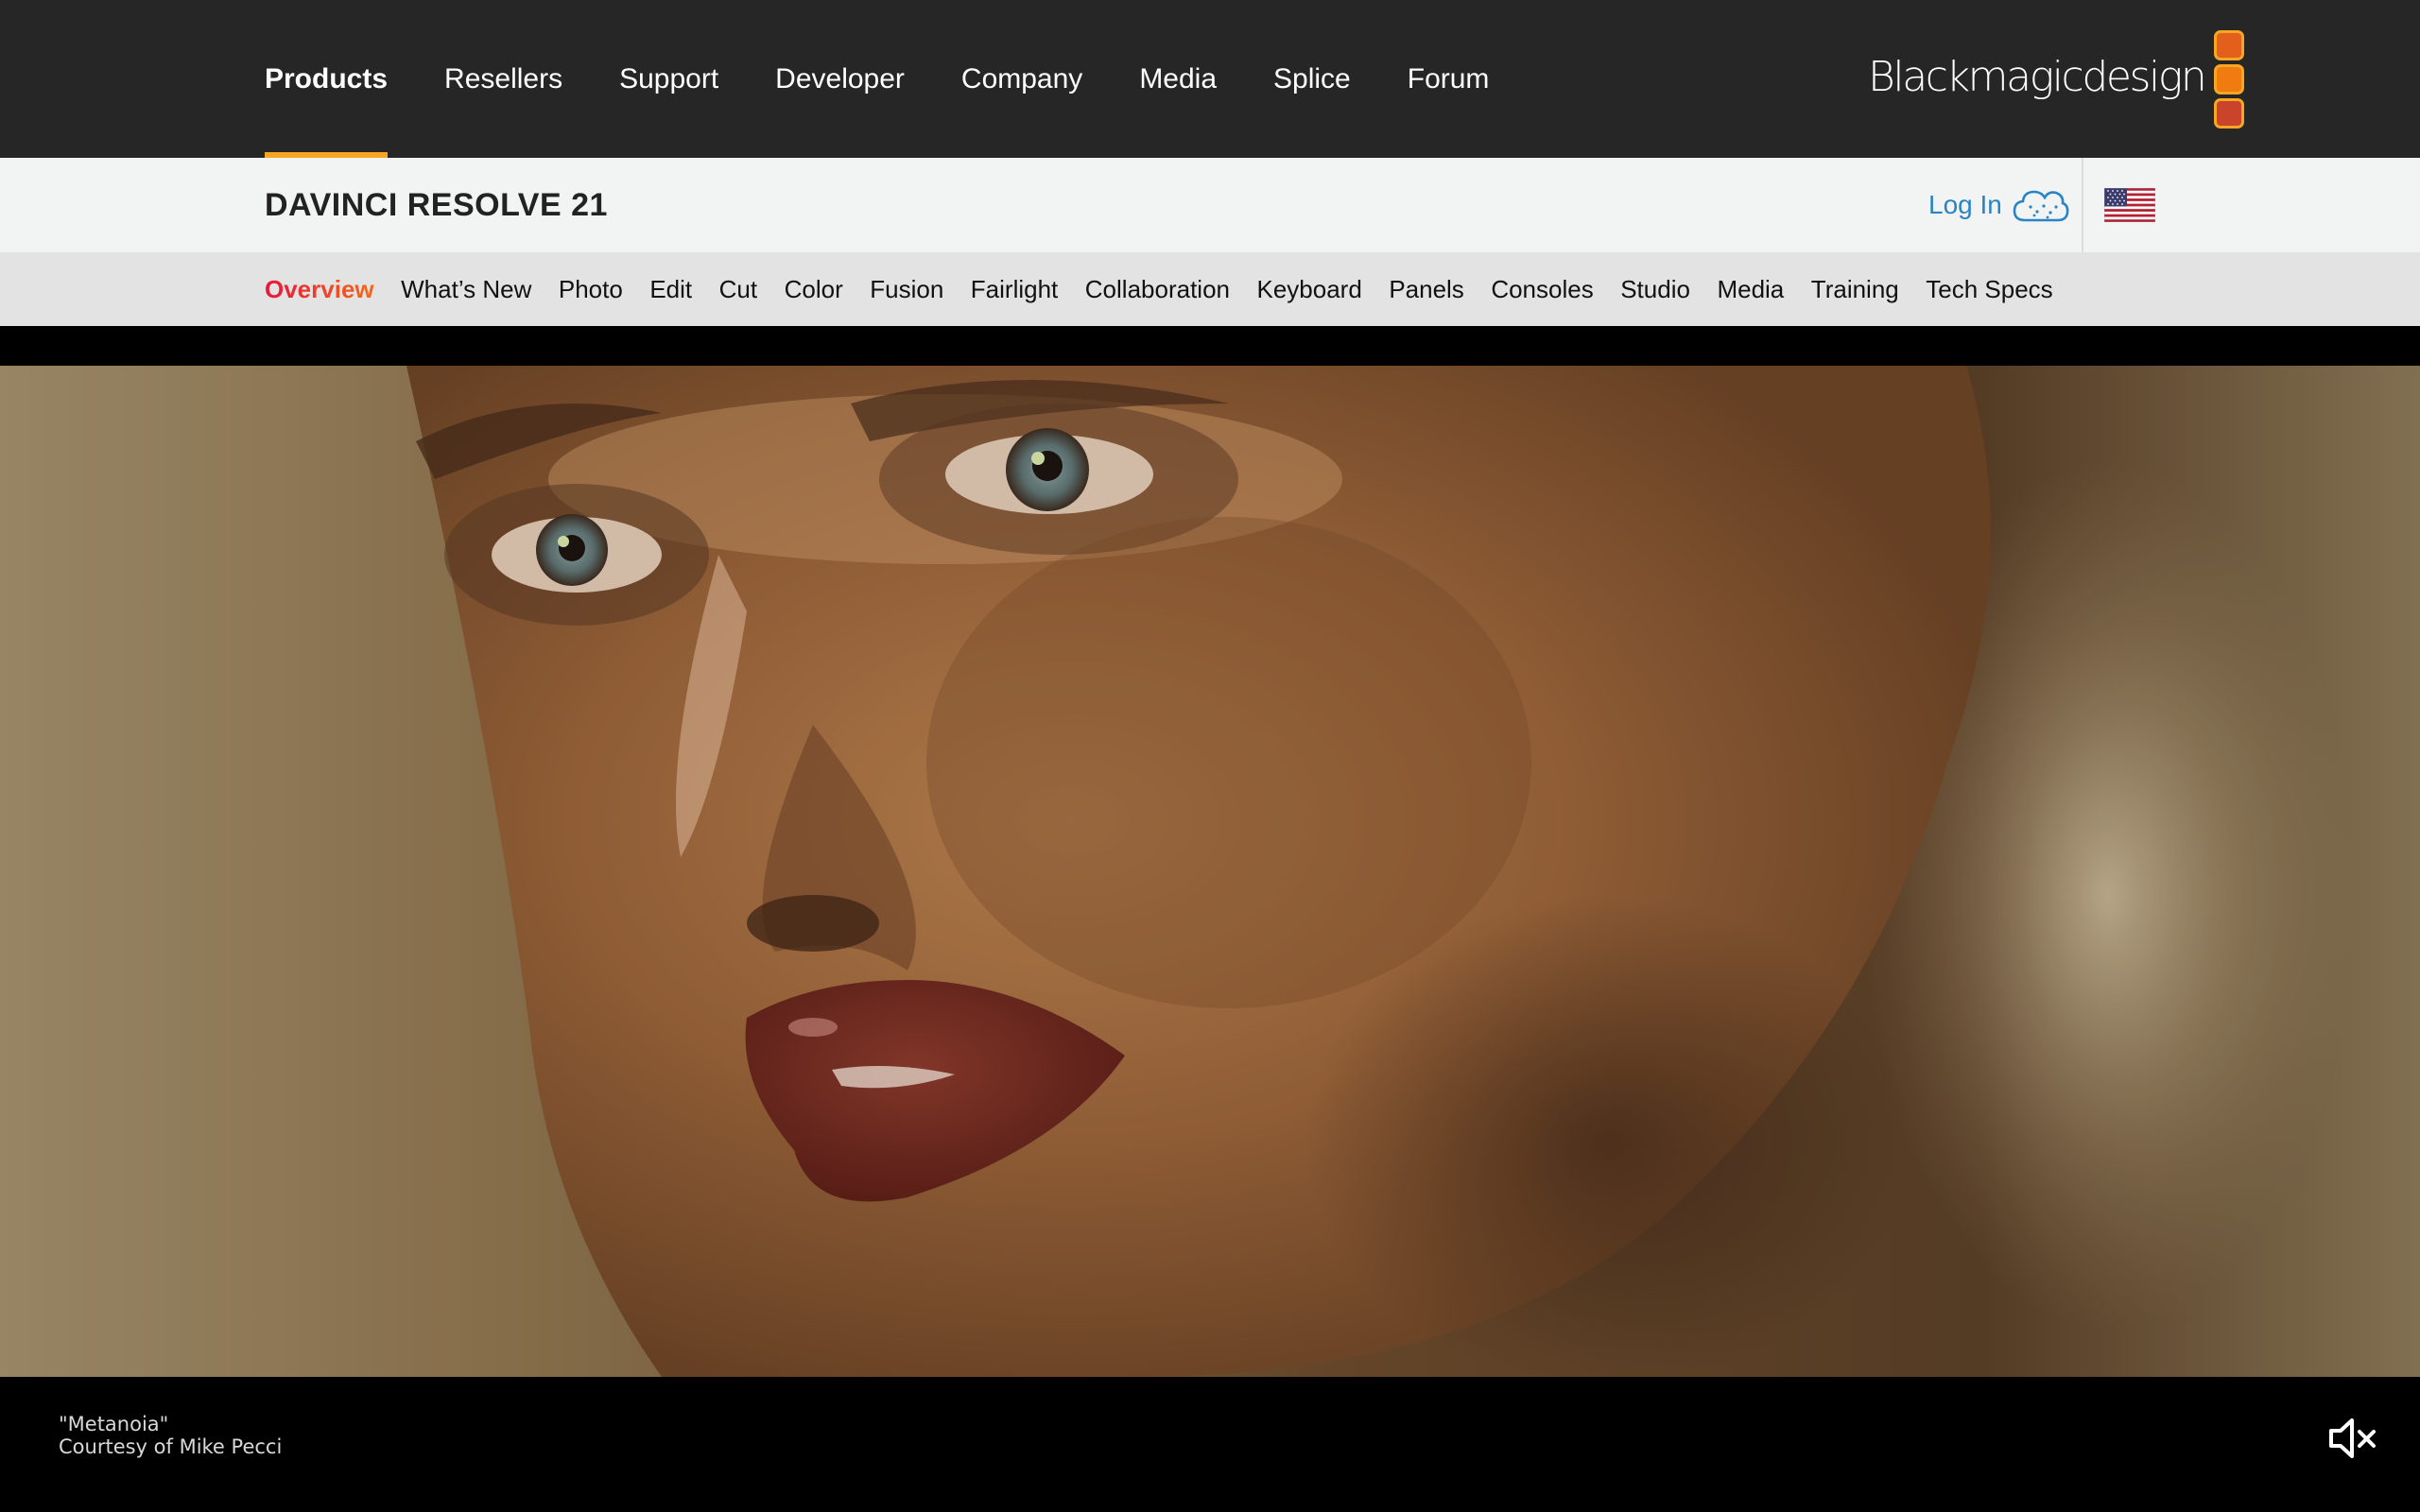 The width and height of the screenshot is (2420, 1512). What do you see at coordinates (738, 289) in the screenshot?
I see `subnav-item-cut: Cut` at bounding box center [738, 289].